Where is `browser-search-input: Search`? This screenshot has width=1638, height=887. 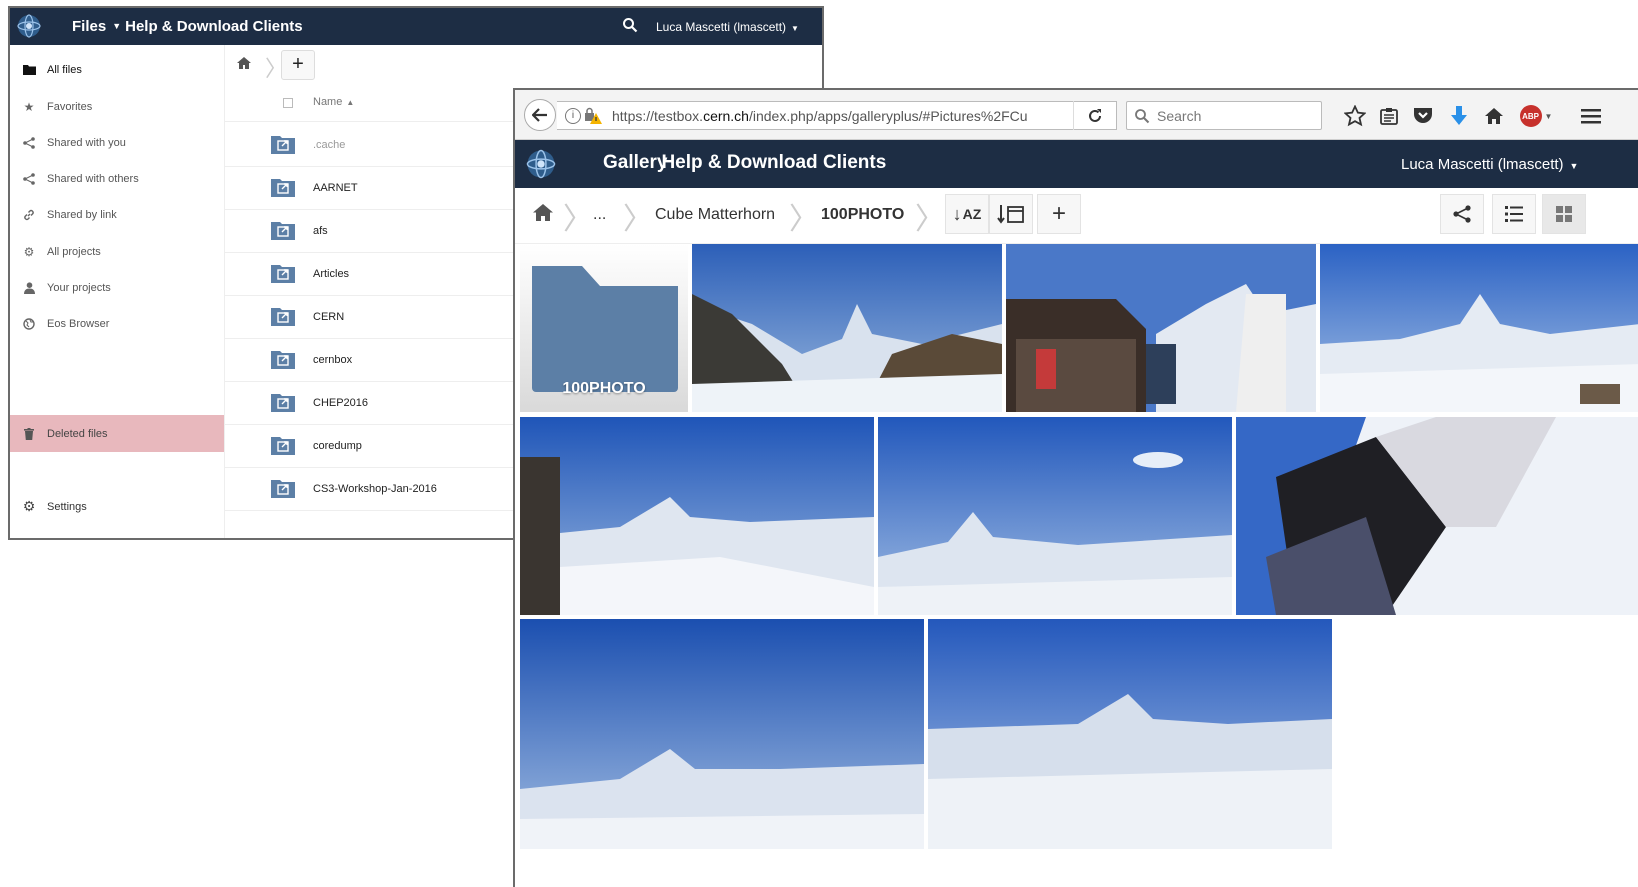
browser-search-input: Search is located at coordinates (1224, 115).